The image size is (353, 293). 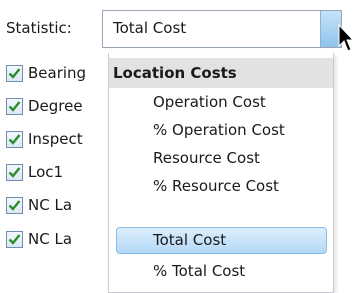 I want to click on option-total-cost: Total Cost, so click(x=221, y=240).